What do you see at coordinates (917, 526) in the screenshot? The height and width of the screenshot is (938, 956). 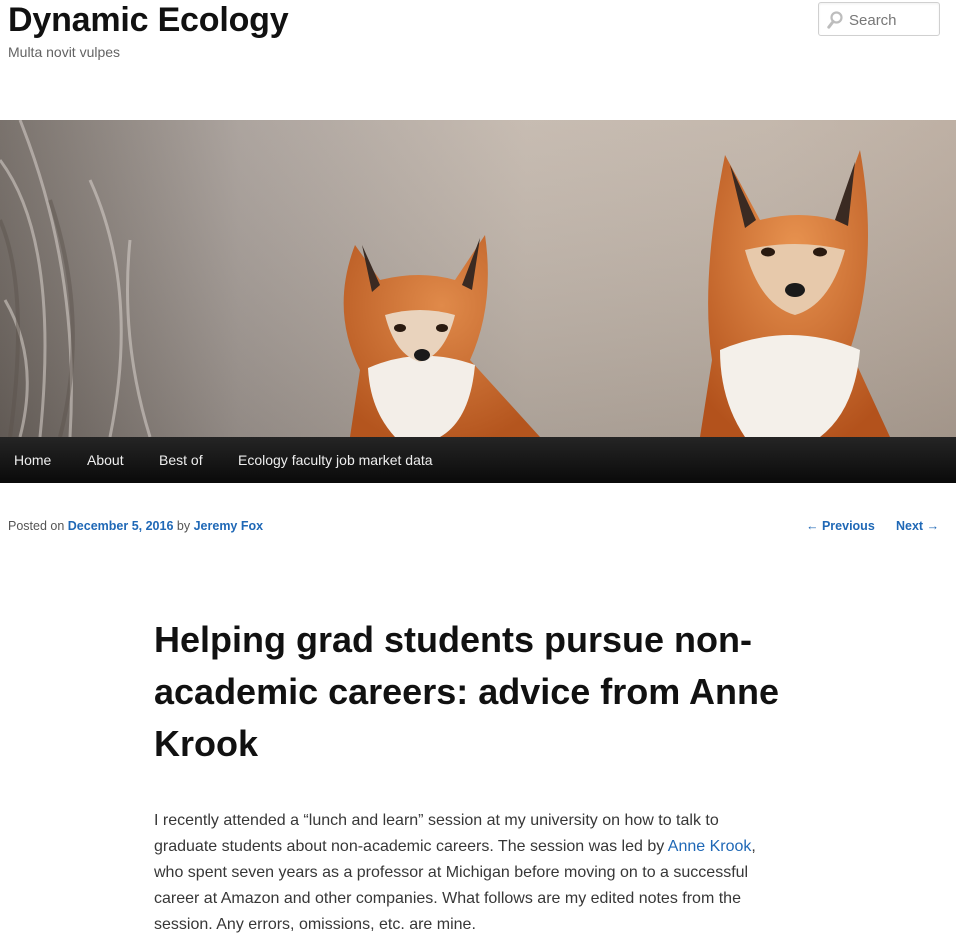 I see `next-post-link: Next →` at bounding box center [917, 526].